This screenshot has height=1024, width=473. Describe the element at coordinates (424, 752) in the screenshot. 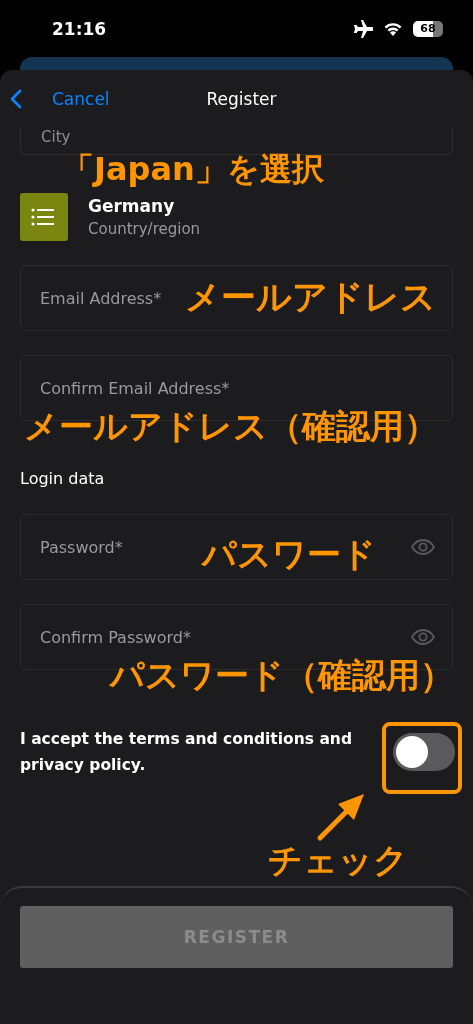

I see `terms-toggle` at that location.